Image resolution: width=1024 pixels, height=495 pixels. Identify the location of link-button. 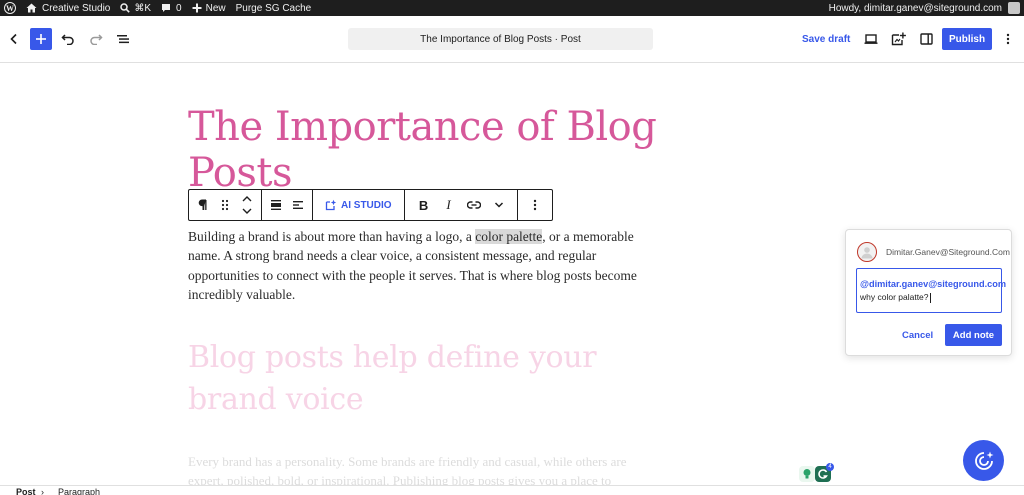
(474, 205).